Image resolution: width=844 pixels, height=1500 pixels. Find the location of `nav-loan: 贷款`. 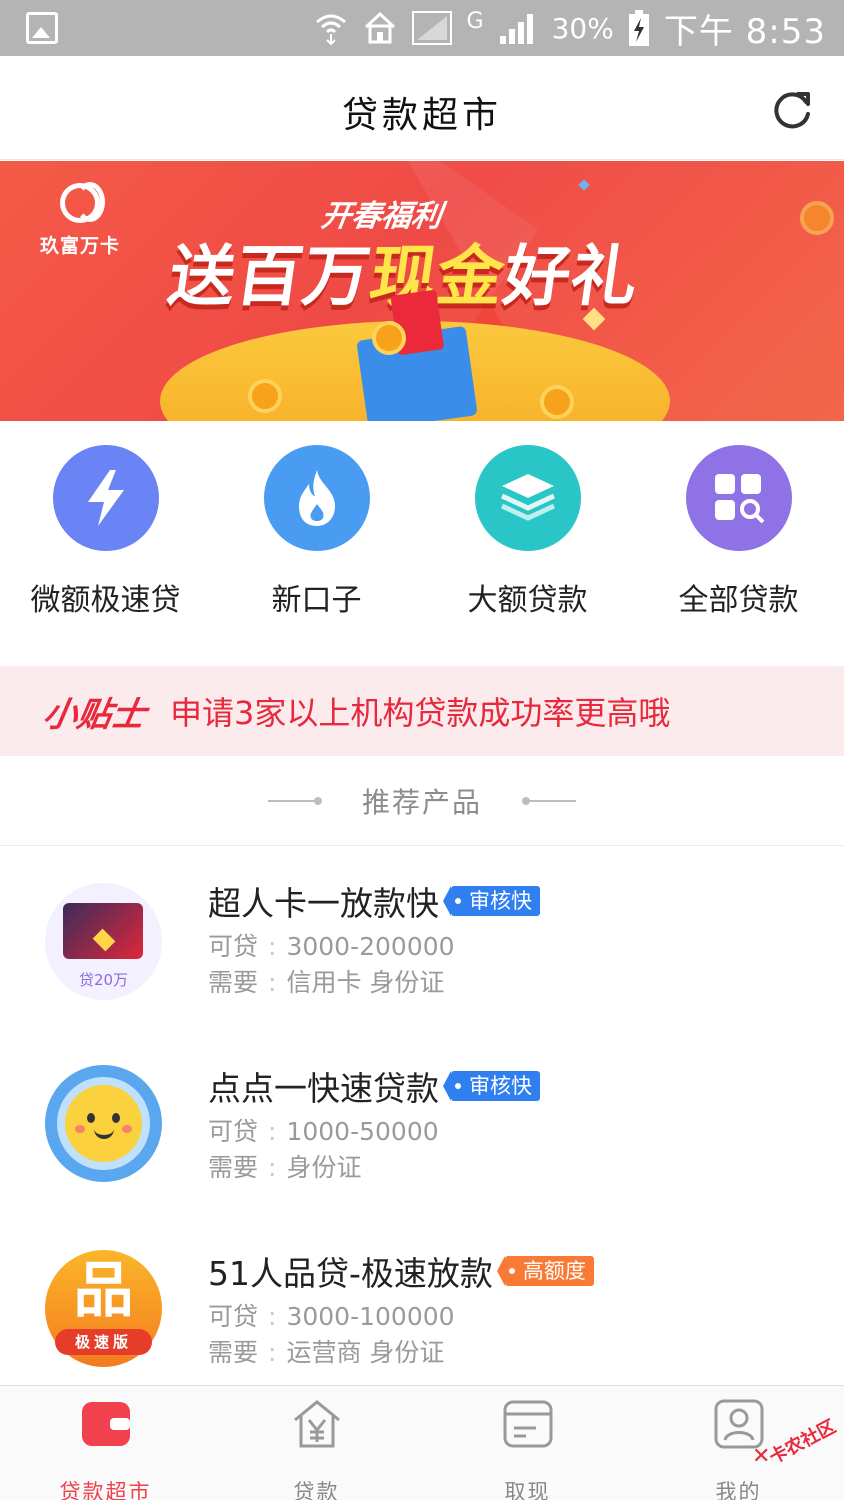

nav-loan: 贷款 is located at coordinates (316, 1449).